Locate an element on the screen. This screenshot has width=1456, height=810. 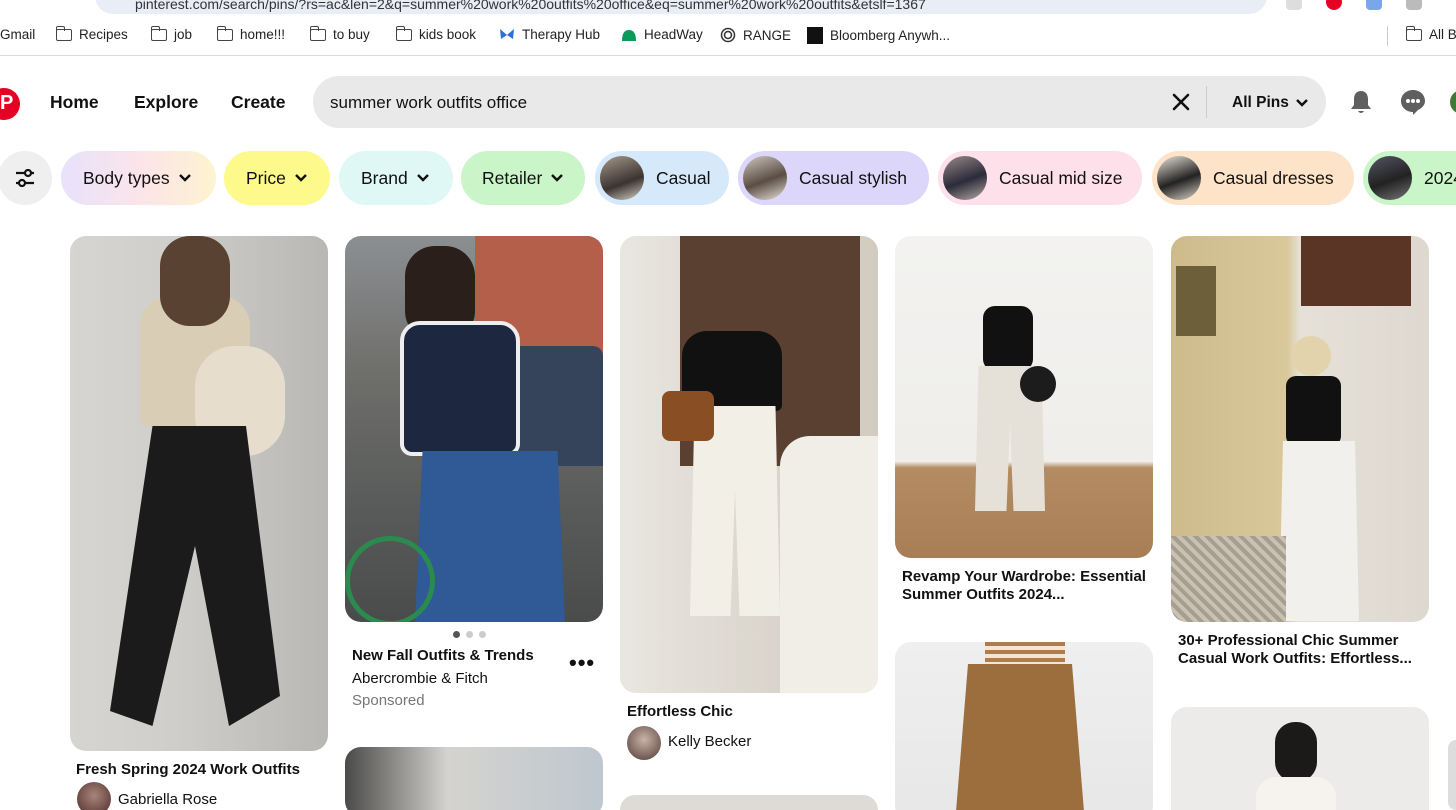
filter-2024: 2024 is located at coordinates (1409, 178).